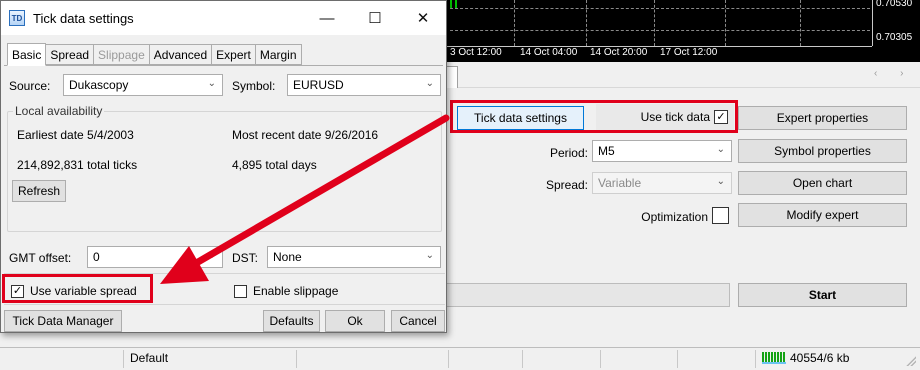  What do you see at coordinates (27, 54) in the screenshot?
I see `tab-basic: Basic` at bounding box center [27, 54].